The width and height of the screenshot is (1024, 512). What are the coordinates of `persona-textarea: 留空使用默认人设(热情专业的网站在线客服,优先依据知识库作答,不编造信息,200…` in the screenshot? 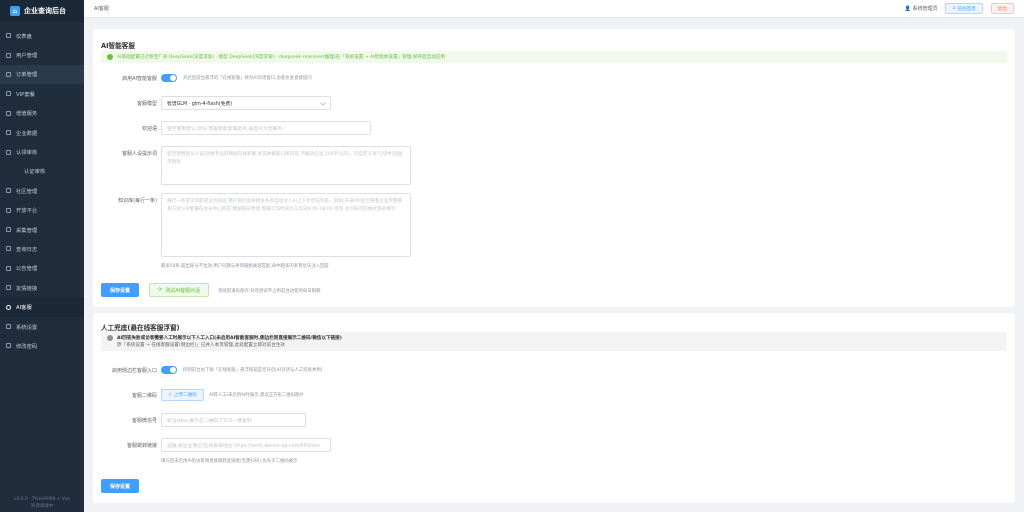 It's located at (286, 165).